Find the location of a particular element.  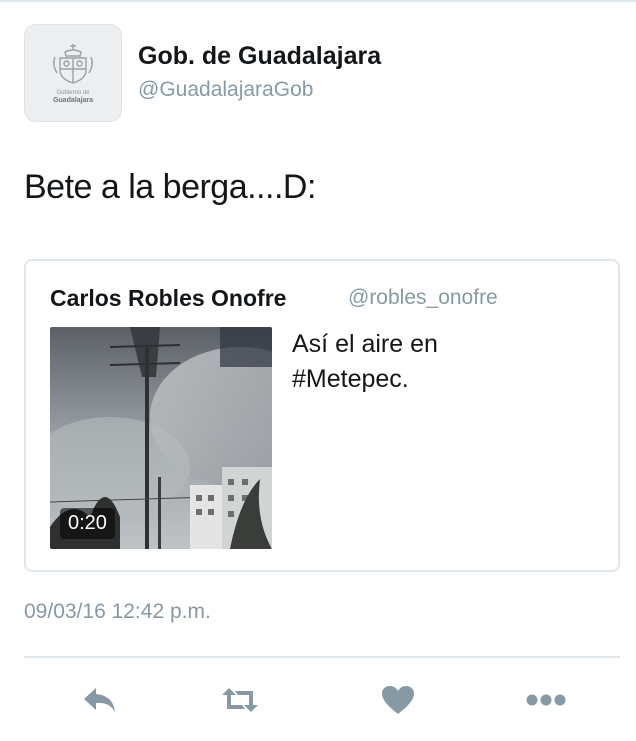

avatar-caption-top: Gobierno de is located at coordinates (73, 93).